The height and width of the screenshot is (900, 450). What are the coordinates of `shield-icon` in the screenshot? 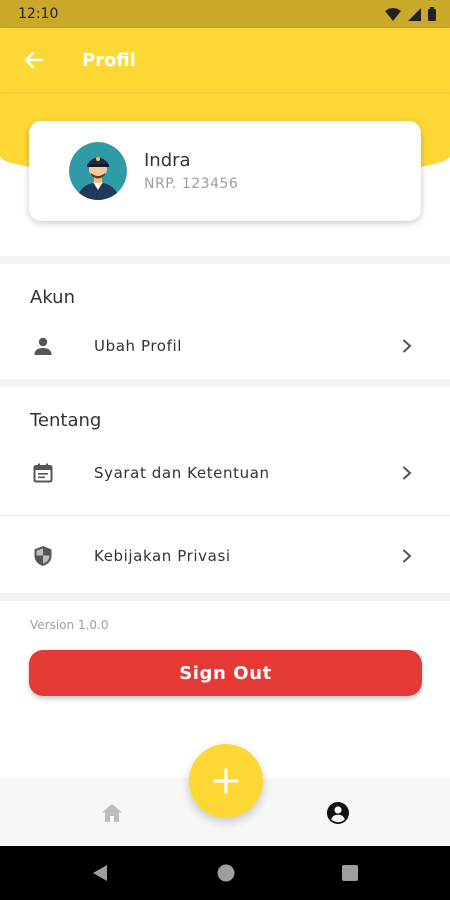 It's located at (43, 556).